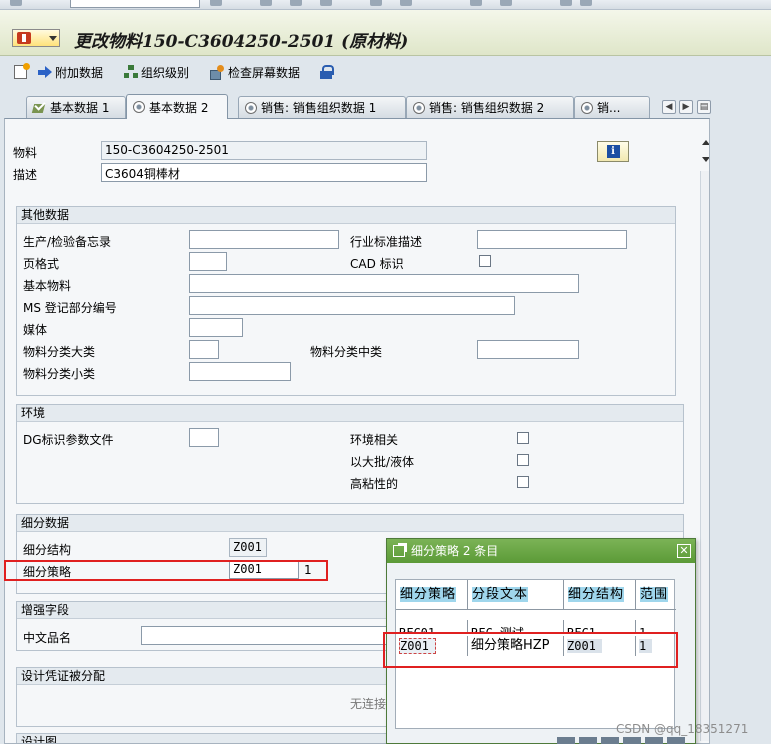  Describe the element at coordinates (705, 142) in the screenshot. I see `scroll-up-icon` at that location.